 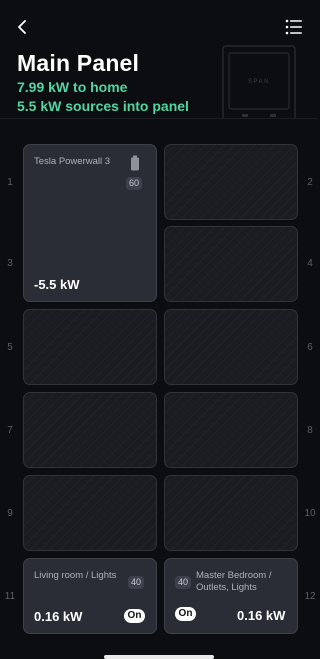 I want to click on panel-illustration: SPAN, so click(x=259, y=81).